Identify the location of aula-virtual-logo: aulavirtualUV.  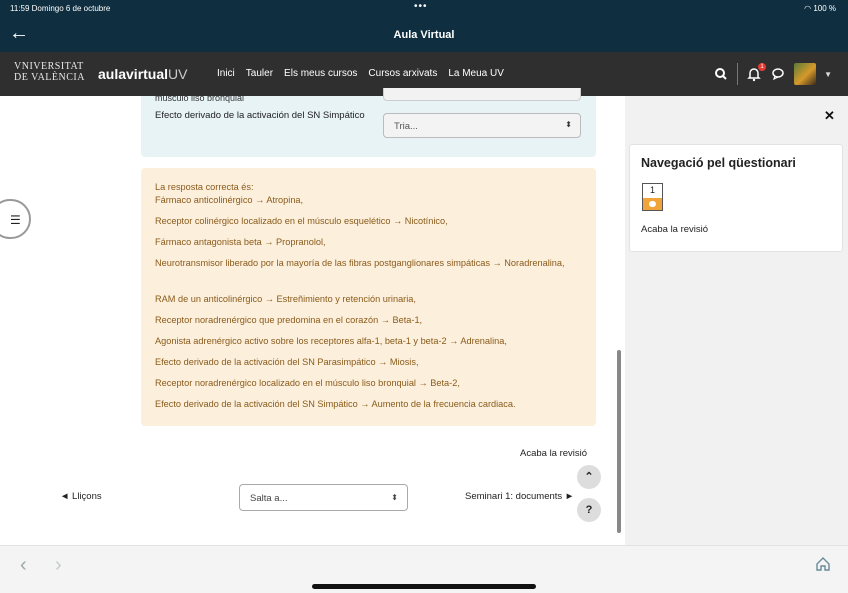
(142, 74).